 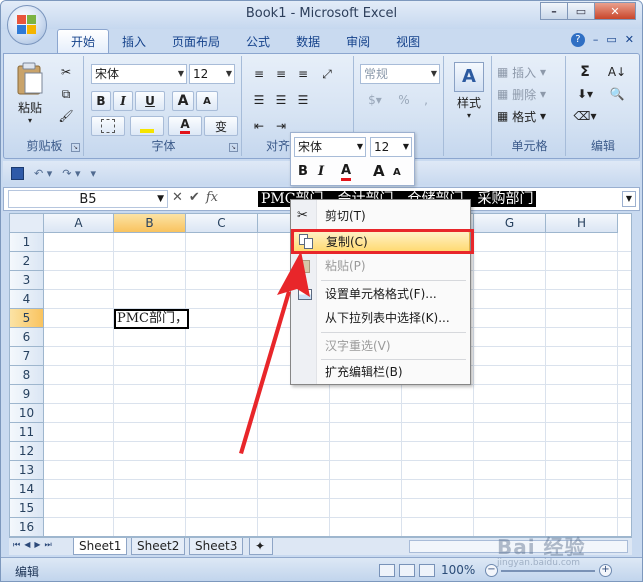 What do you see at coordinates (585, 94) in the screenshot?
I see `fill-icon: ⬇▾` at bounding box center [585, 94].